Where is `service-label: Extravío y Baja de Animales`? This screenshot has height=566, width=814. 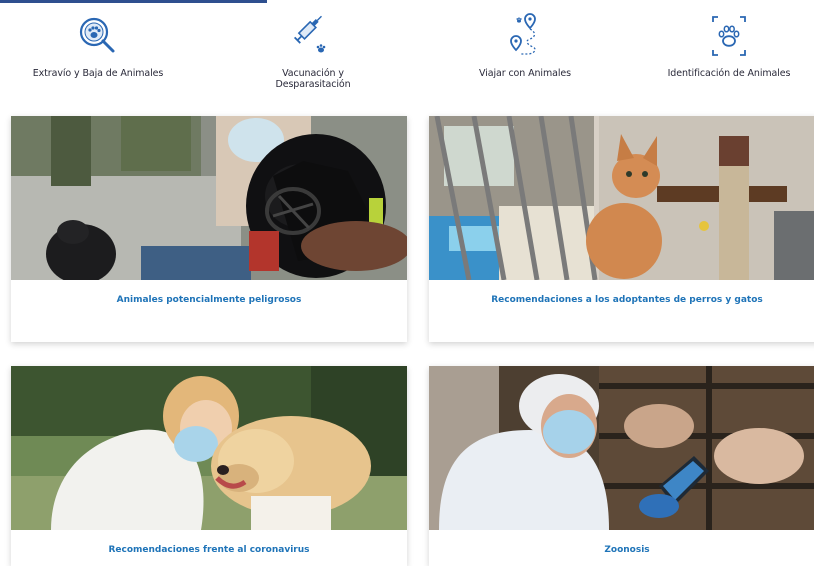 service-label: Extravío y Baja de Animales is located at coordinates (98, 73).